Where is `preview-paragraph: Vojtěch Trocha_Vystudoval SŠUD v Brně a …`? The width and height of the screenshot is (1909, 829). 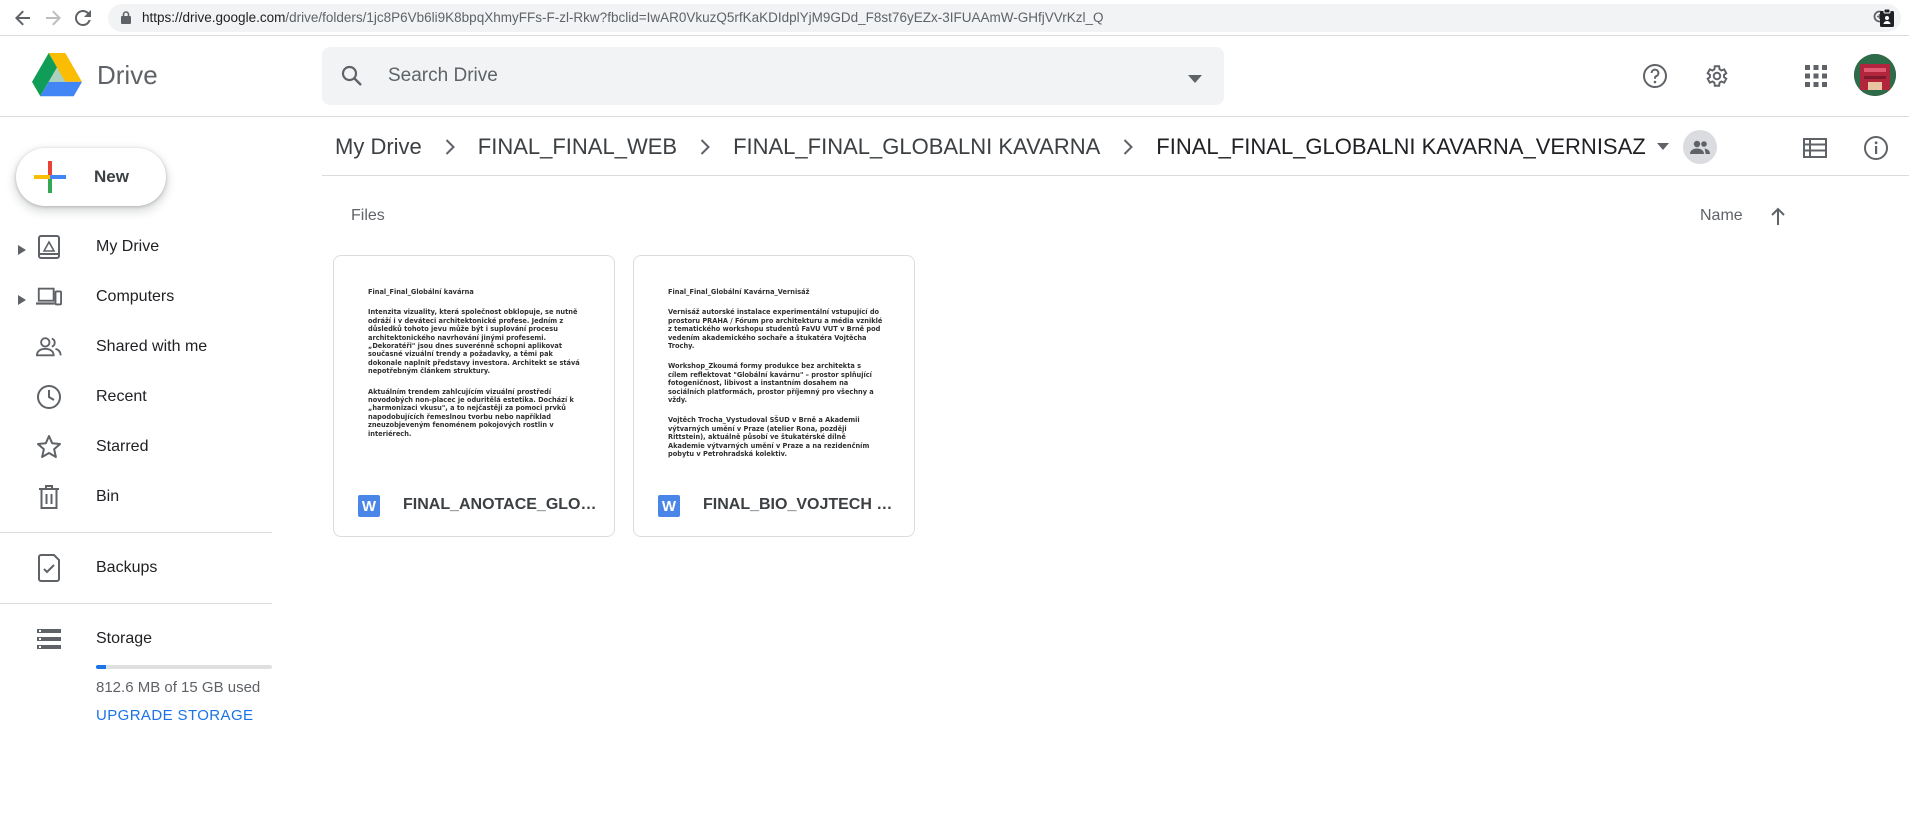 preview-paragraph: Vojtěch Trocha_Vystudoval SŠUD v Brně a … is located at coordinates (769, 437).